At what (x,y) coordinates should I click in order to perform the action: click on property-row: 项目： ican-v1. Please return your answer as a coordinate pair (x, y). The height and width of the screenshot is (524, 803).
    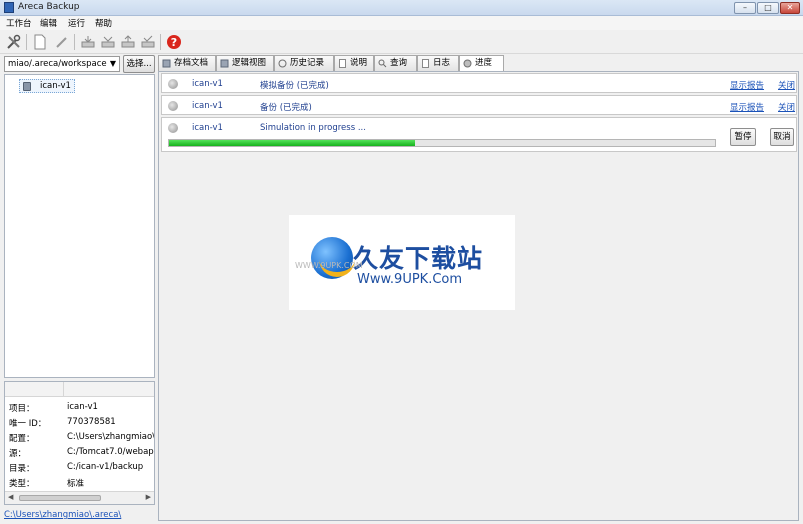
    Looking at the image, I should click on (79, 407).